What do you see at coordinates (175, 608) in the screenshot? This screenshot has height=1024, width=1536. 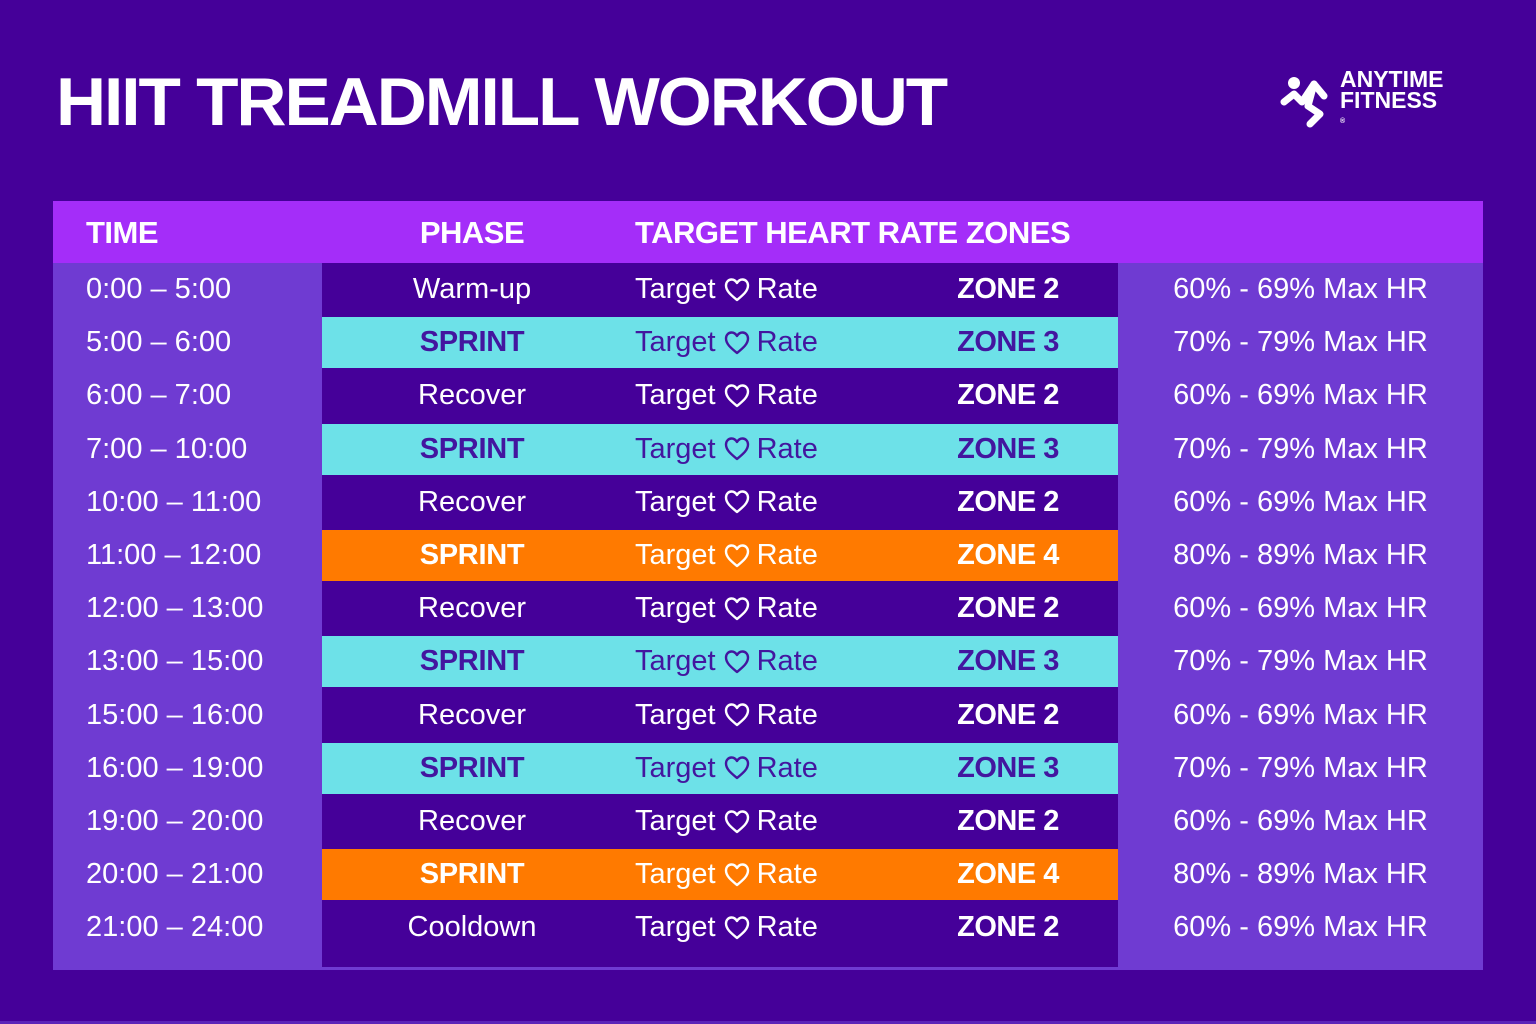 I see `time-range: 12:00 – 13:00` at bounding box center [175, 608].